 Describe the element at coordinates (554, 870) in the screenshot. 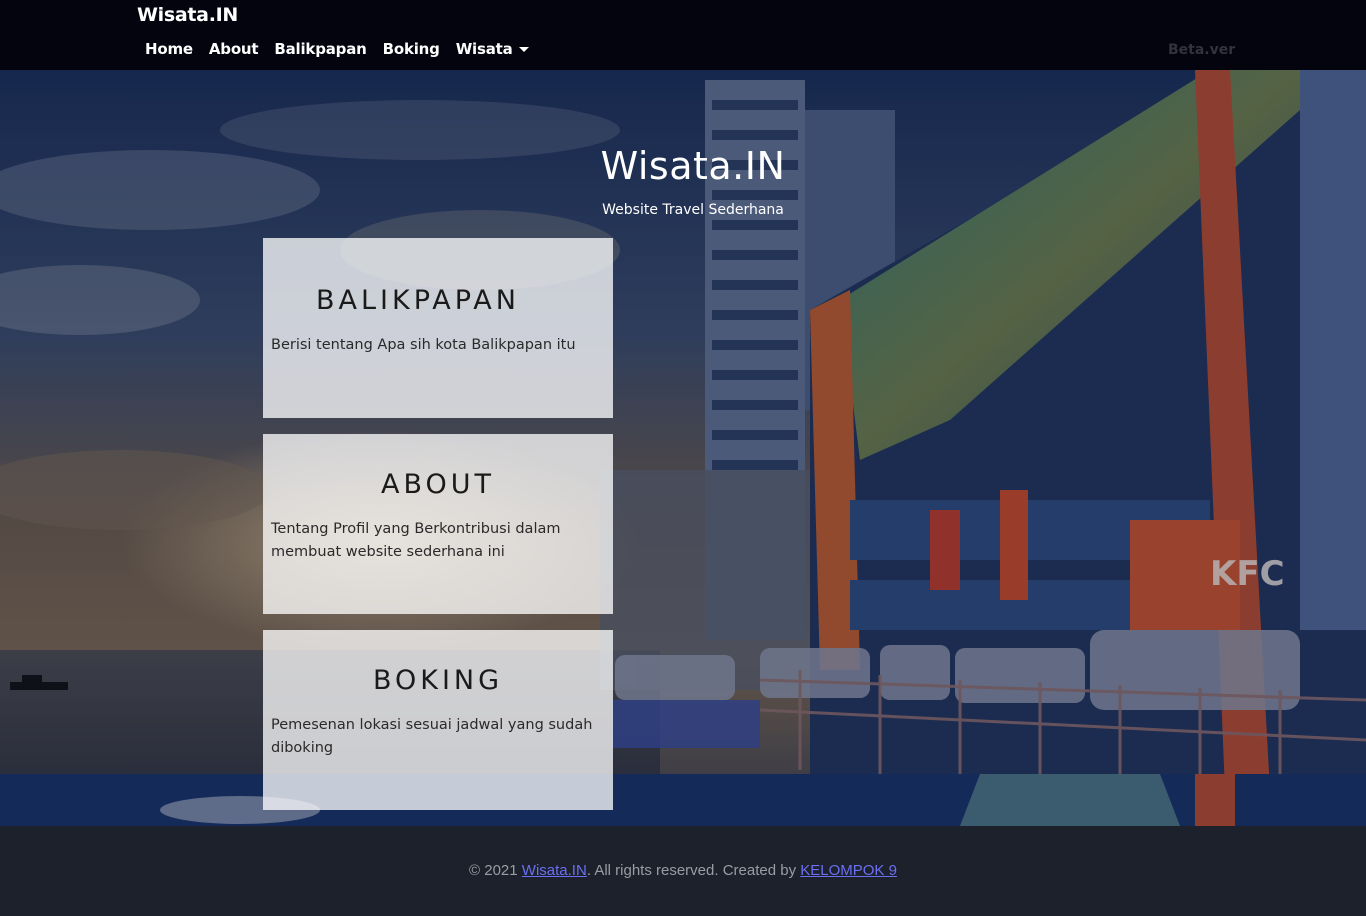

I see `footer-site-link: Wisata.IN` at that location.